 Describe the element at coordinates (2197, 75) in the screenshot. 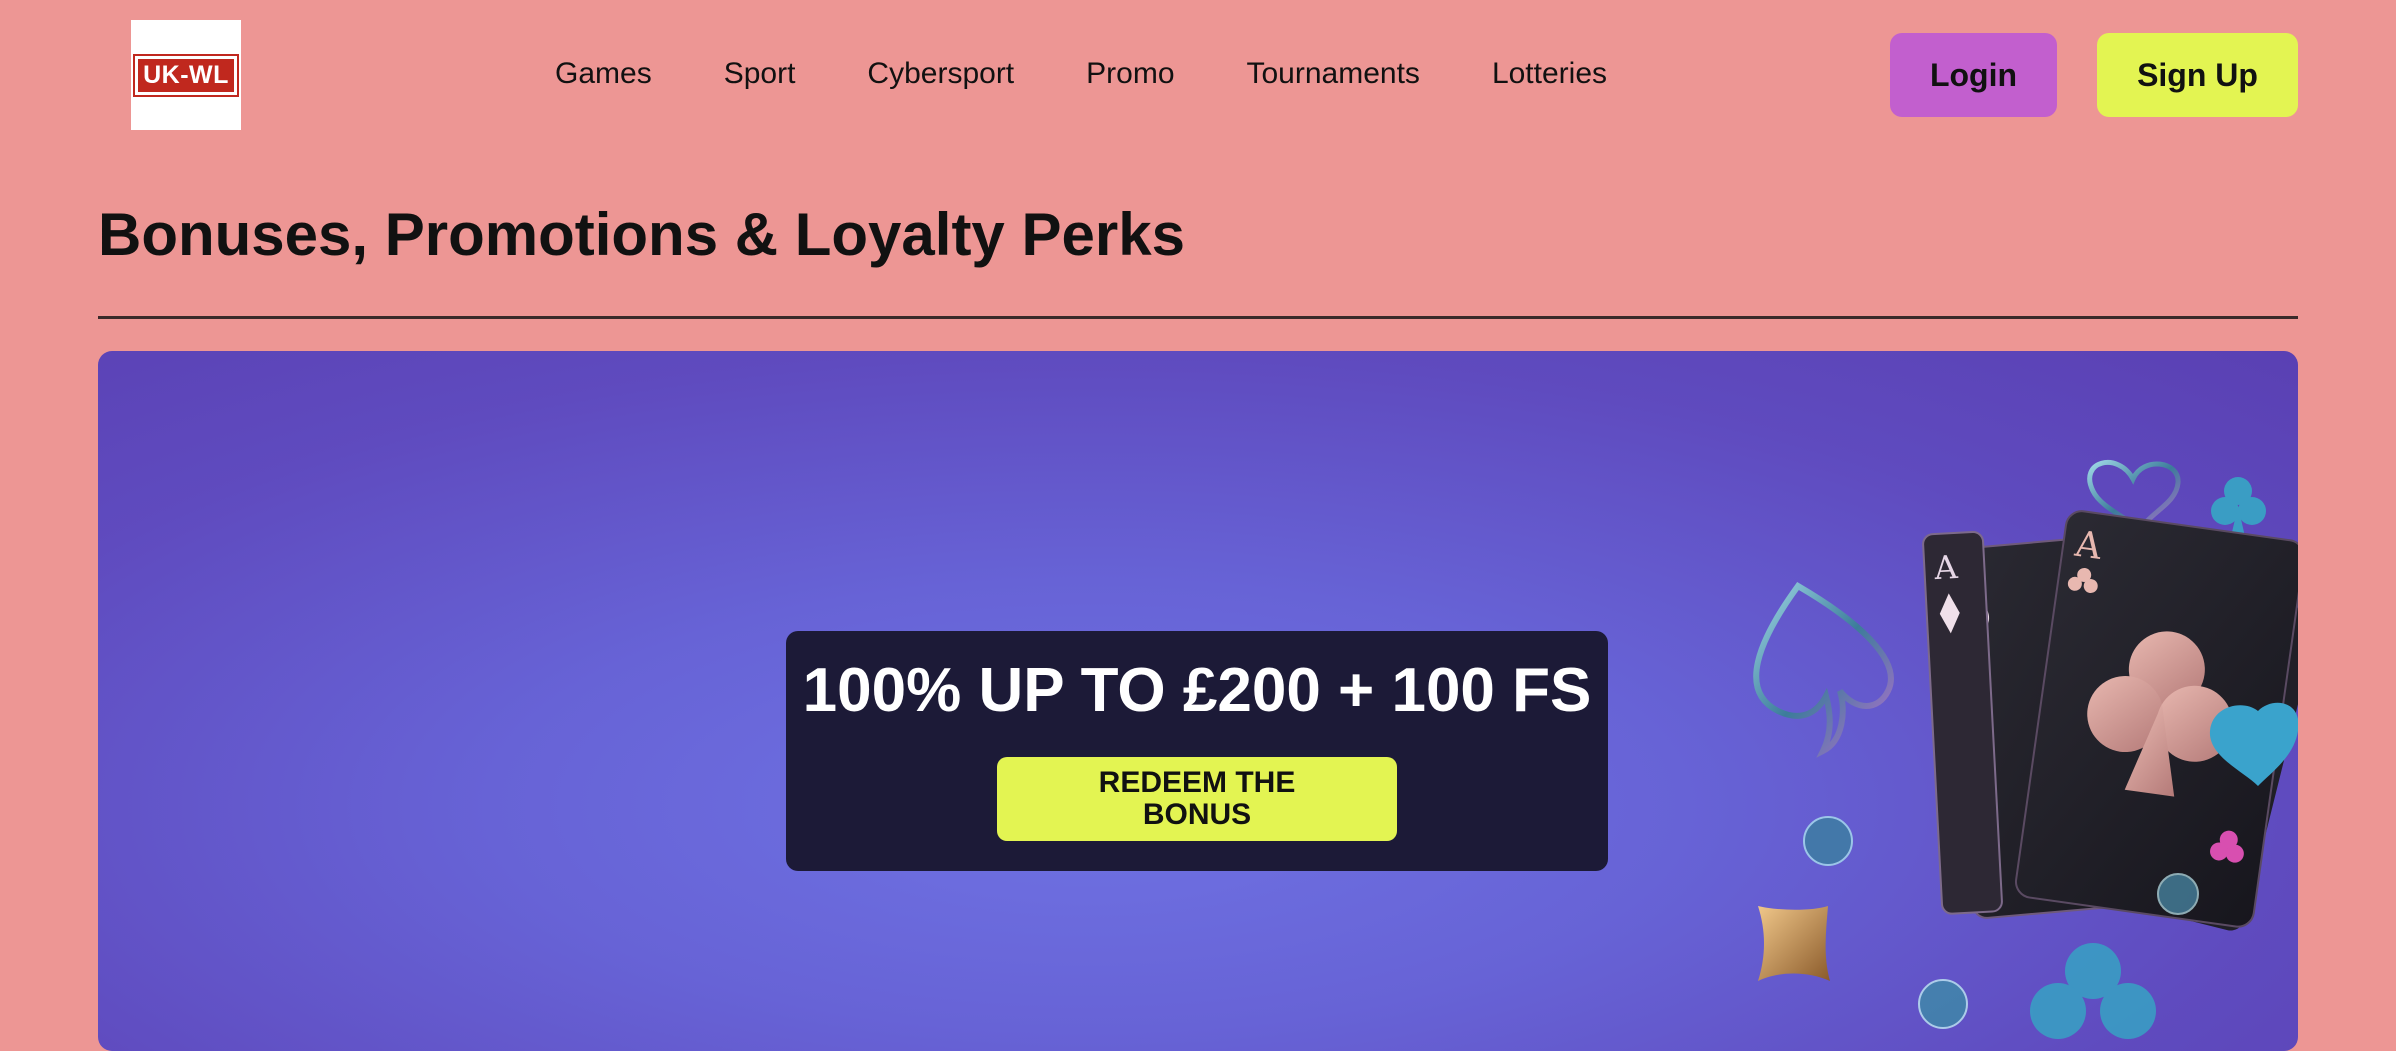

I see `signup-button: Sign Up` at that location.